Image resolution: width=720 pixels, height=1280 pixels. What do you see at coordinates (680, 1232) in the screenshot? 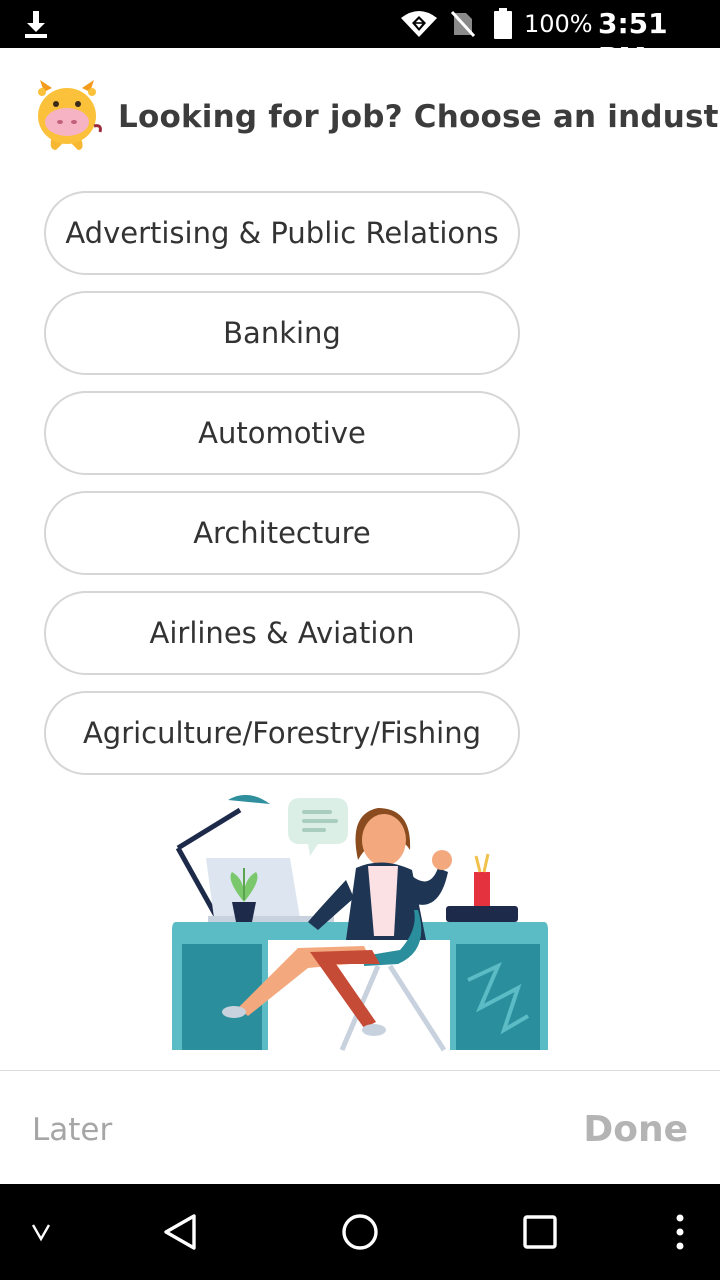
I see `menu-icon` at bounding box center [680, 1232].